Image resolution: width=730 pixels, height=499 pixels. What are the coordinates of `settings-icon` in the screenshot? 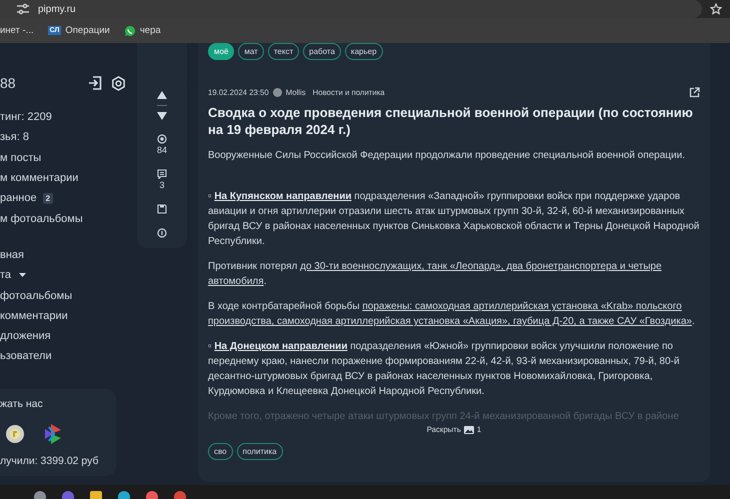 It's located at (118, 83).